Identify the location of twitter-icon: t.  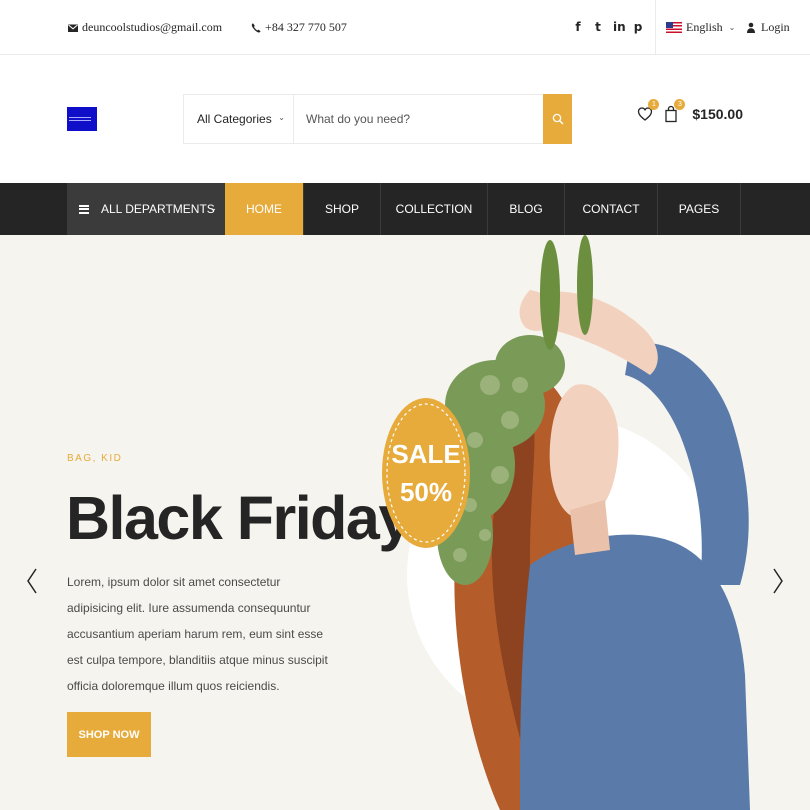
(598, 27).